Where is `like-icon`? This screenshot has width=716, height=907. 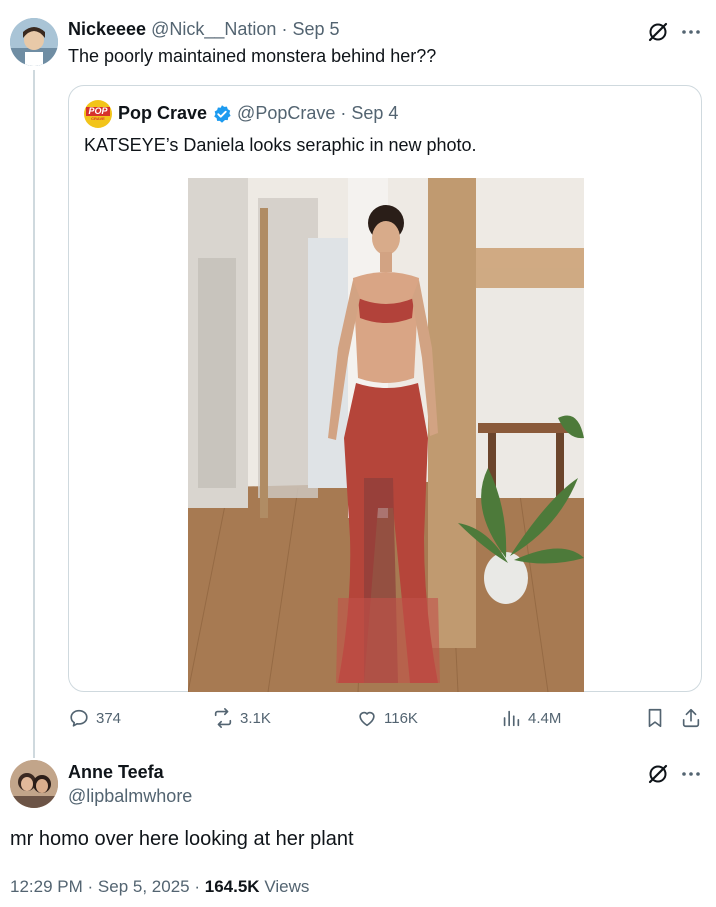 like-icon is located at coordinates (367, 719).